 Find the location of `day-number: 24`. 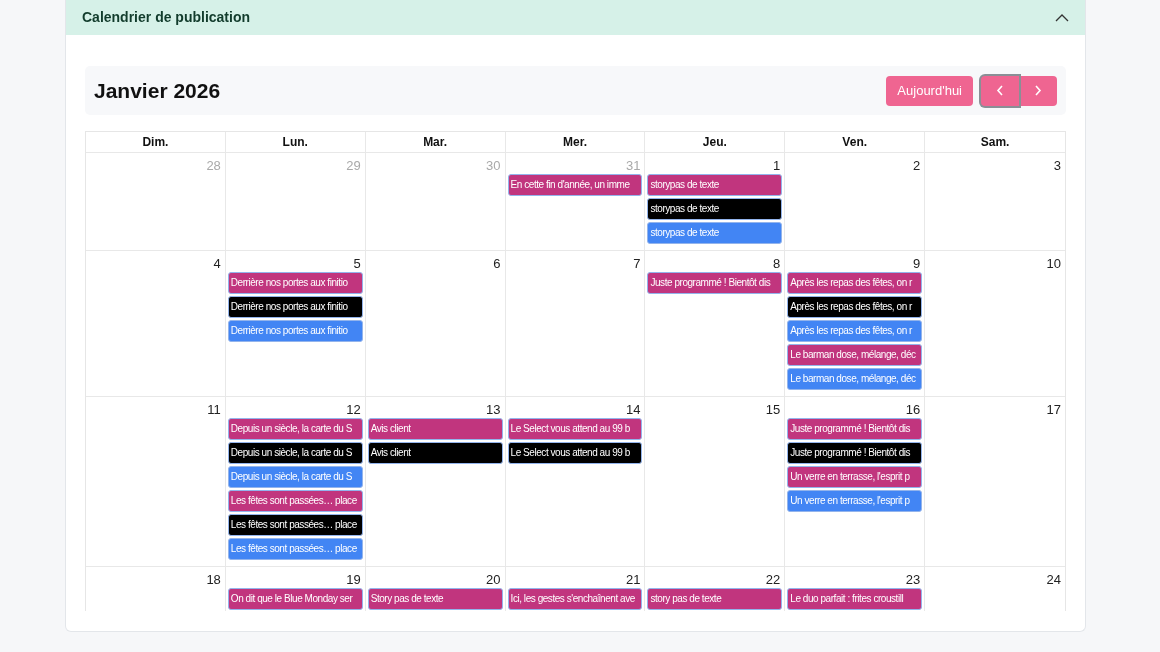

day-number: 24 is located at coordinates (1054, 577).